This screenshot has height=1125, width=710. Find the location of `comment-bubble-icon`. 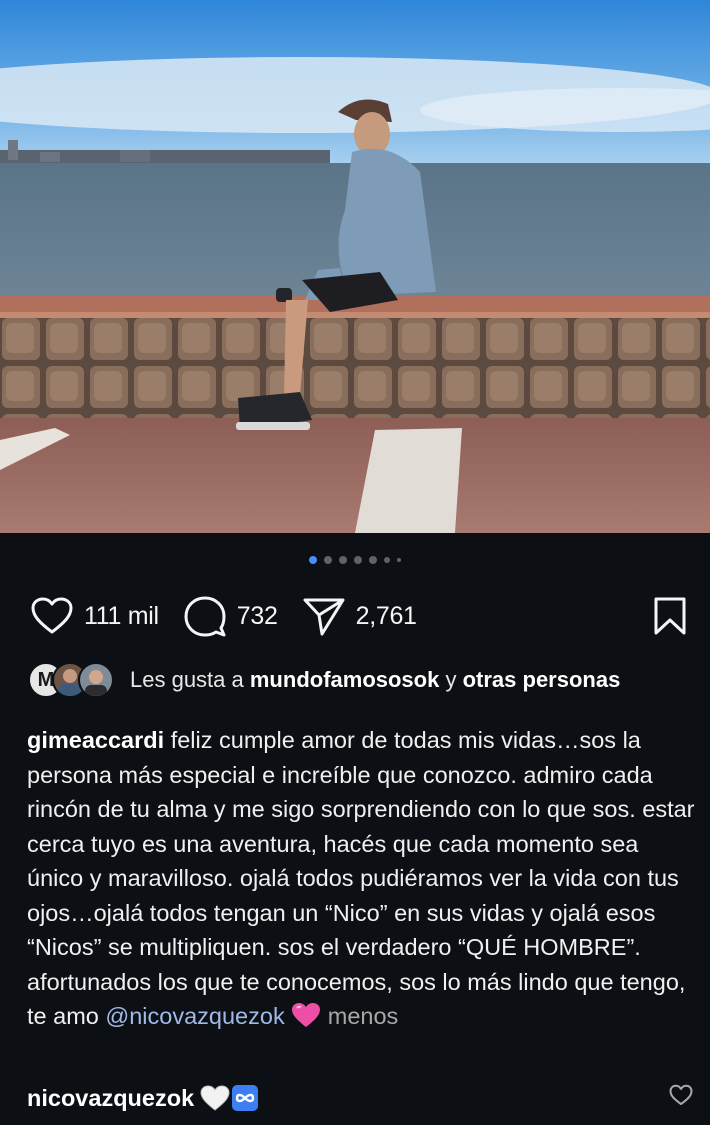

comment-bubble-icon is located at coordinates (205, 616).